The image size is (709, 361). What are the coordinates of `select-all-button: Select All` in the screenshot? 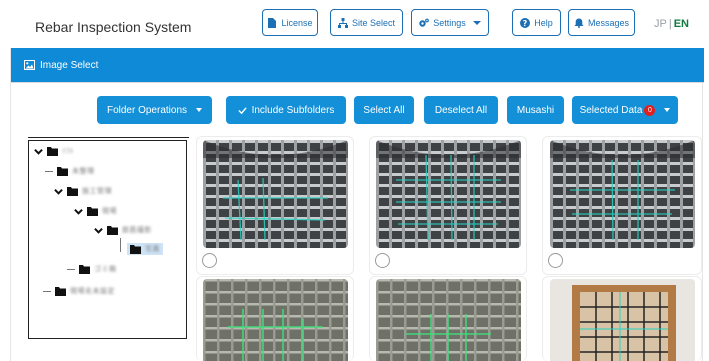 It's located at (384, 110).